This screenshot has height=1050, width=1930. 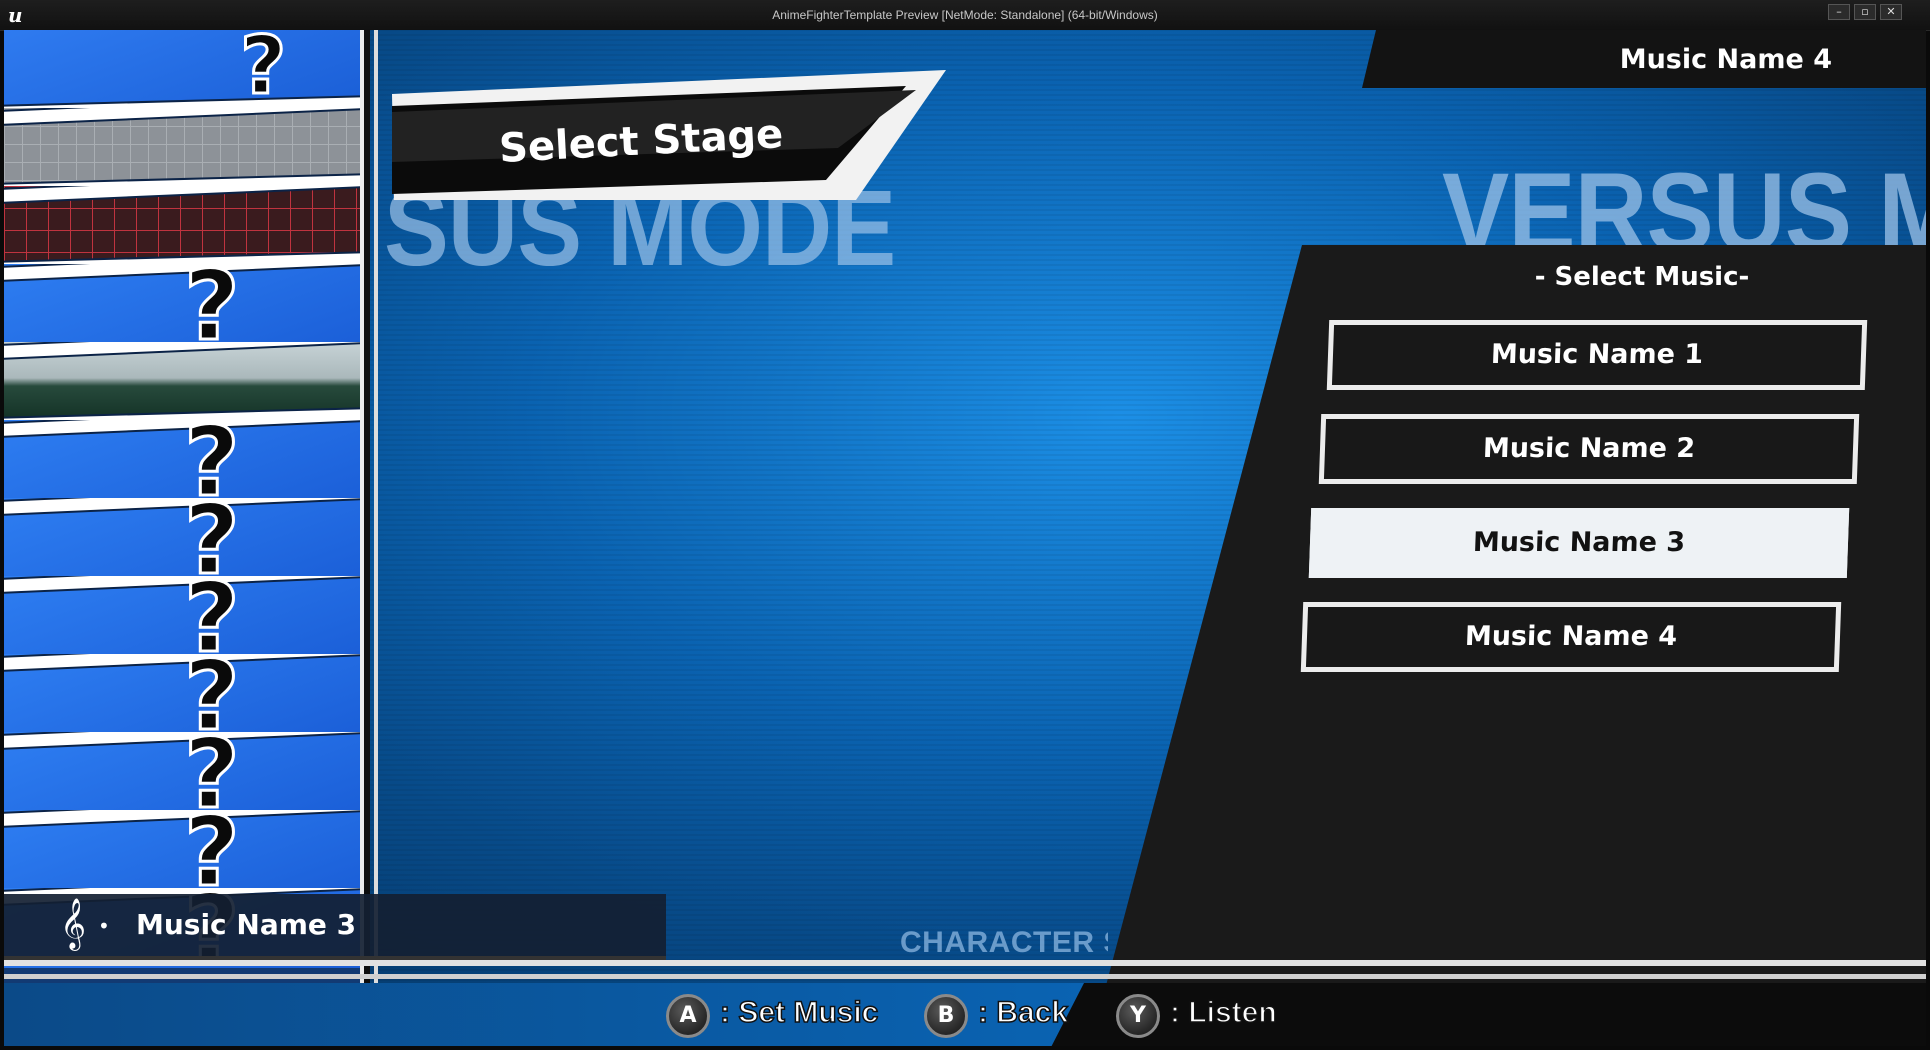 What do you see at coordinates (544, 1014) in the screenshot?
I see `footer-blue-band` at bounding box center [544, 1014].